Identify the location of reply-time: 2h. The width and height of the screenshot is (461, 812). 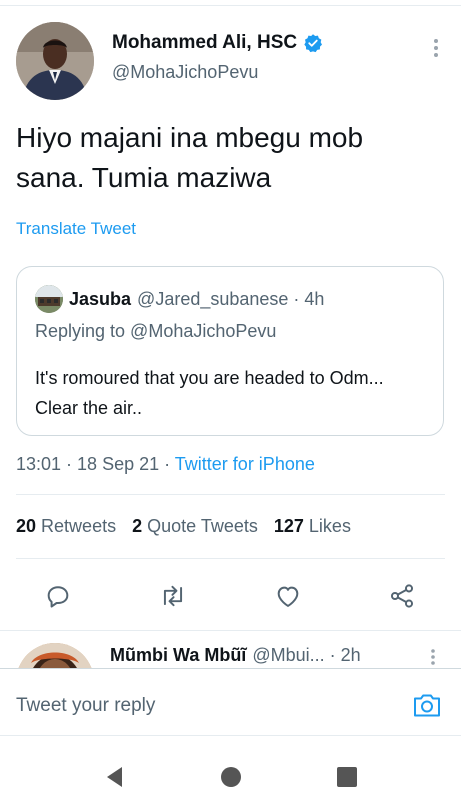
(350, 655).